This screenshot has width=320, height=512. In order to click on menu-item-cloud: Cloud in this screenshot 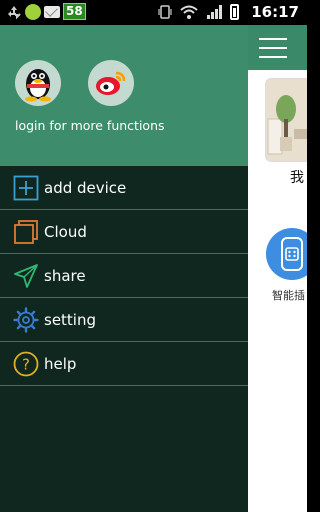, I will do `click(124, 232)`.